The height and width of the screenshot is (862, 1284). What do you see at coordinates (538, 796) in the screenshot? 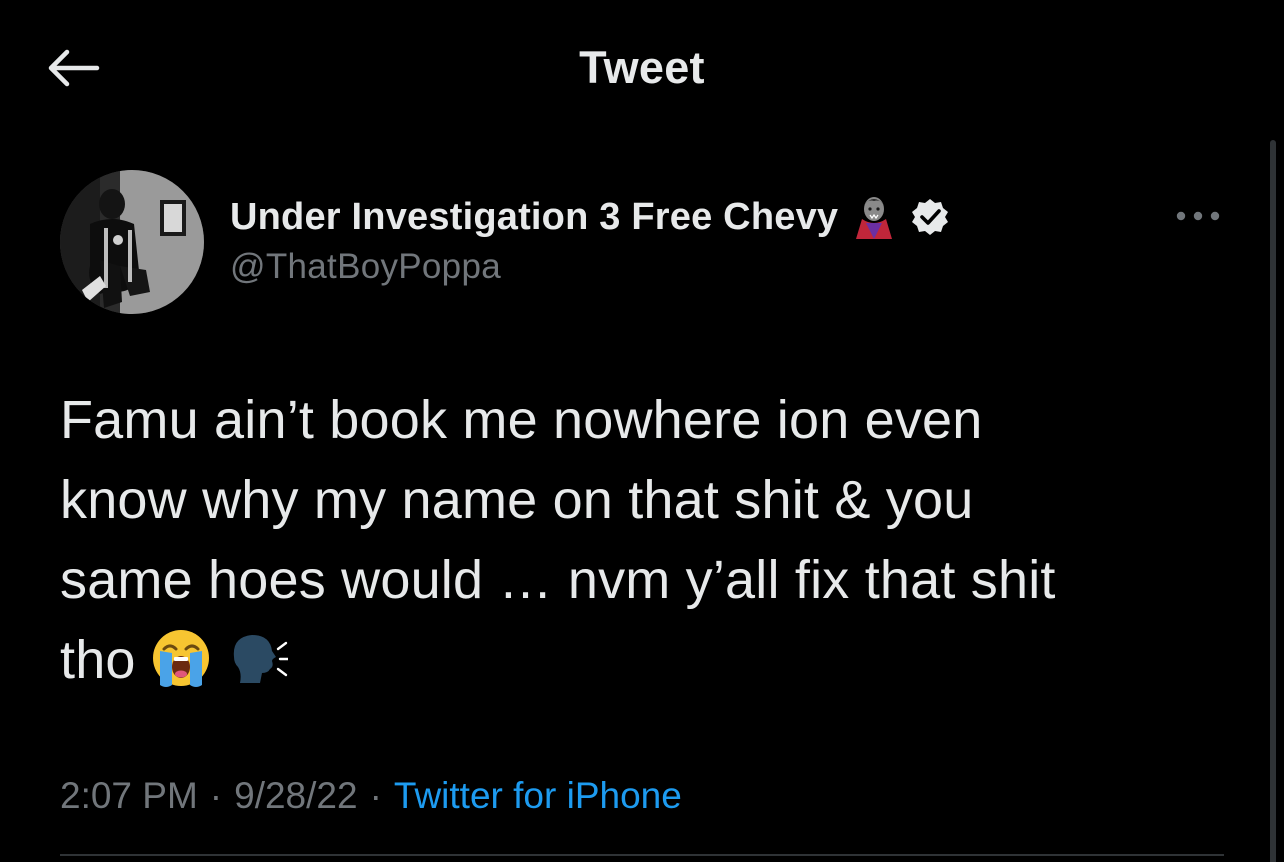
I see `tweet-source-link: Twitter for iPhone` at bounding box center [538, 796].